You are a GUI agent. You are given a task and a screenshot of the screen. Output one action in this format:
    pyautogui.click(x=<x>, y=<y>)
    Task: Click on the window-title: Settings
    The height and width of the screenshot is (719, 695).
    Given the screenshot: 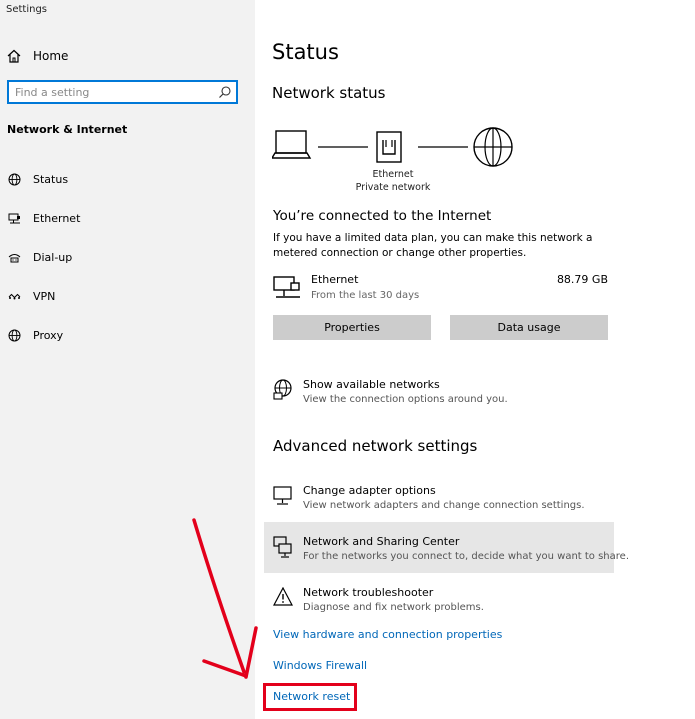 What is the action you would take?
    pyautogui.click(x=27, y=9)
    